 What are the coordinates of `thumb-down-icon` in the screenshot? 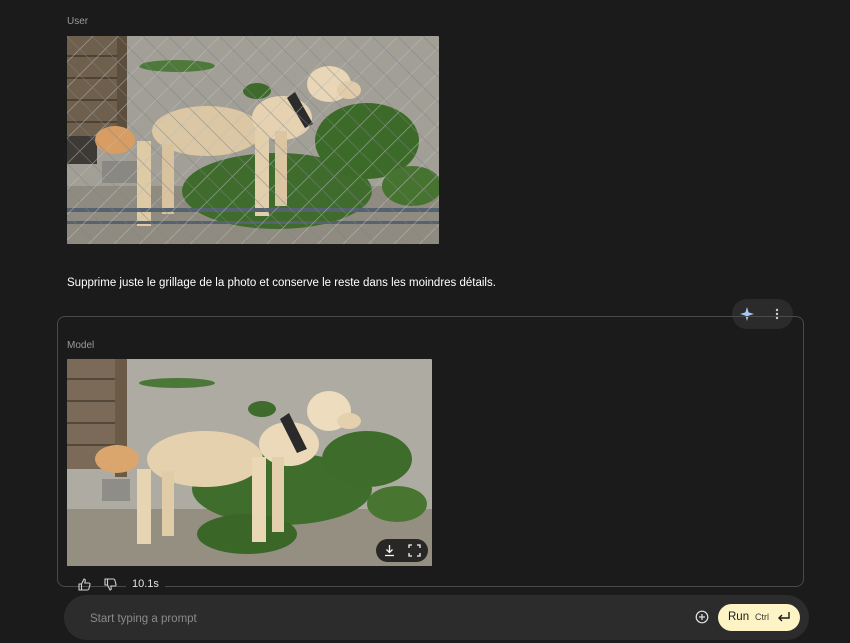 It's located at (110, 584).